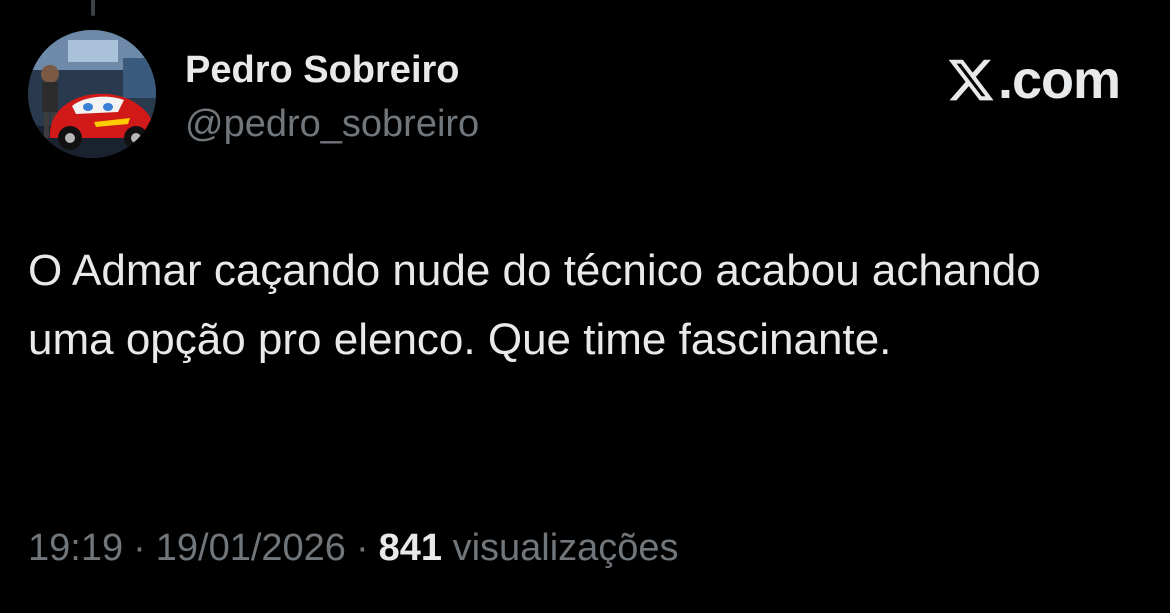  I want to click on tweet-meta: 19:19 · 19/01/2026 · 841 visualizações, so click(353, 548).